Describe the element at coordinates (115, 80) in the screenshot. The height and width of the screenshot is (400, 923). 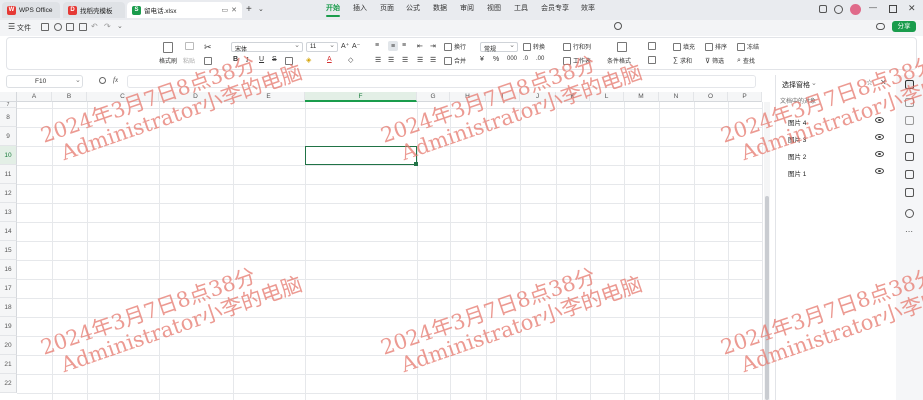
I see `fx-icon: fx` at that location.